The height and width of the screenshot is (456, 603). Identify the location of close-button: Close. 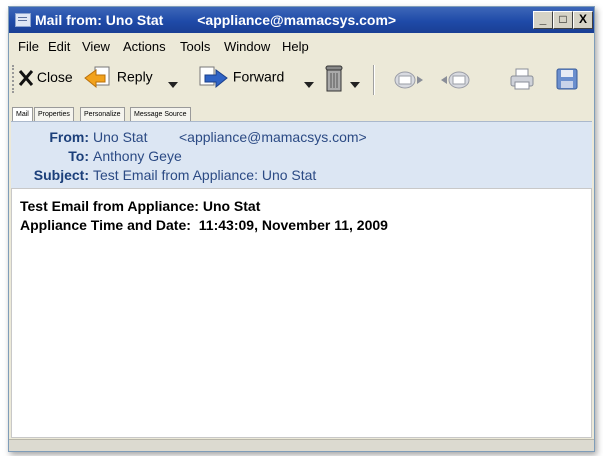
(45, 78).